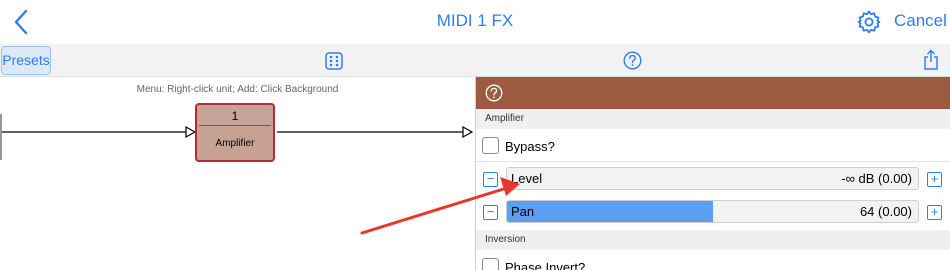 The width and height of the screenshot is (950, 270). What do you see at coordinates (490, 179) in the screenshot?
I see `level-decrement-button: −` at bounding box center [490, 179].